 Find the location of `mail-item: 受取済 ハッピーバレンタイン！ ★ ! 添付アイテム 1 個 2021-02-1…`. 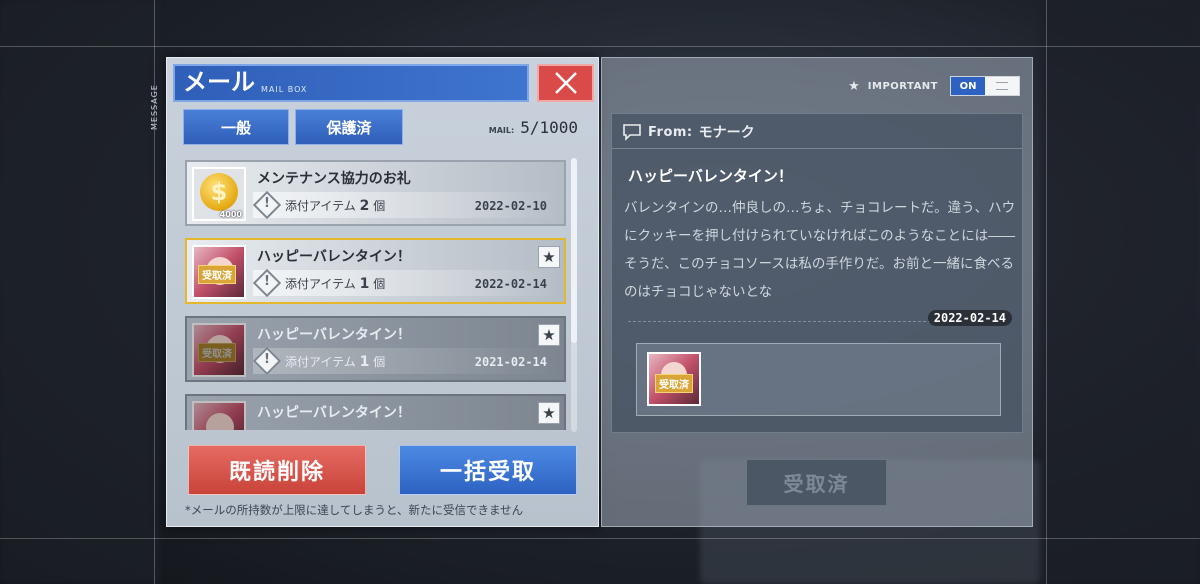

mail-item: 受取済 ハッピーバレンタイン！ ★ ! 添付アイテム 1 個 2021-02-1… is located at coordinates (375, 349).